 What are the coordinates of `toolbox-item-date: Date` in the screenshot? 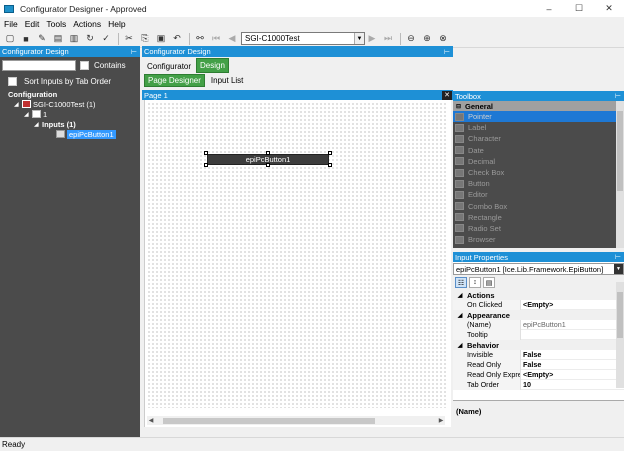 It's located at (538, 150).